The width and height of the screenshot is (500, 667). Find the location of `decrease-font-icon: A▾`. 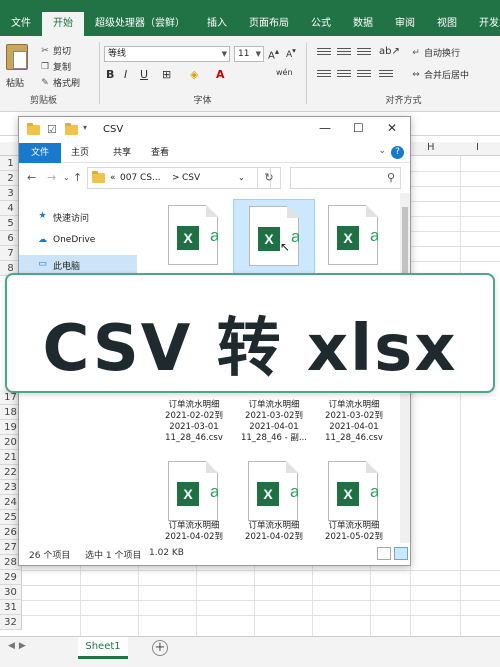

decrease-font-icon: A▾ is located at coordinates (291, 53).